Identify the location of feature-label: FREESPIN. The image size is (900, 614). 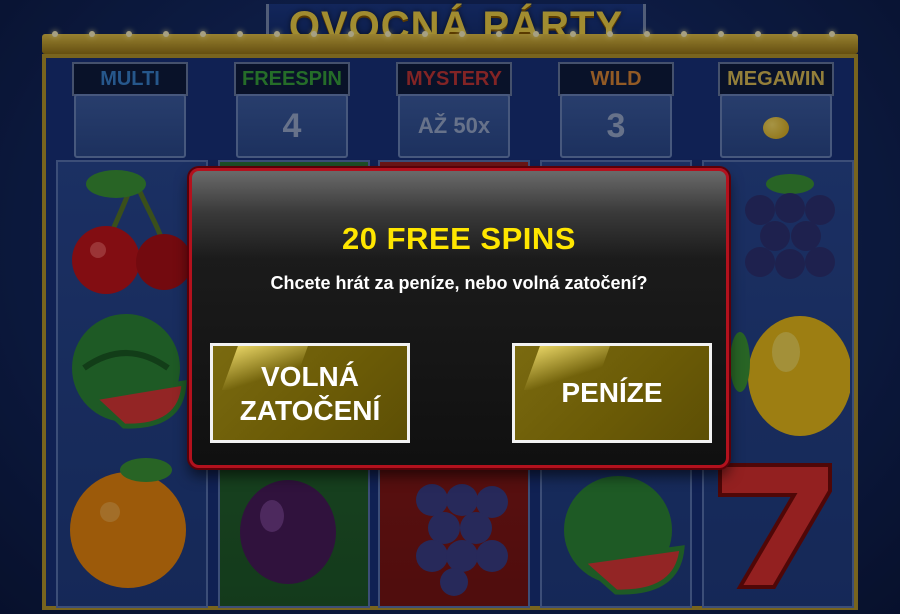
(292, 79).